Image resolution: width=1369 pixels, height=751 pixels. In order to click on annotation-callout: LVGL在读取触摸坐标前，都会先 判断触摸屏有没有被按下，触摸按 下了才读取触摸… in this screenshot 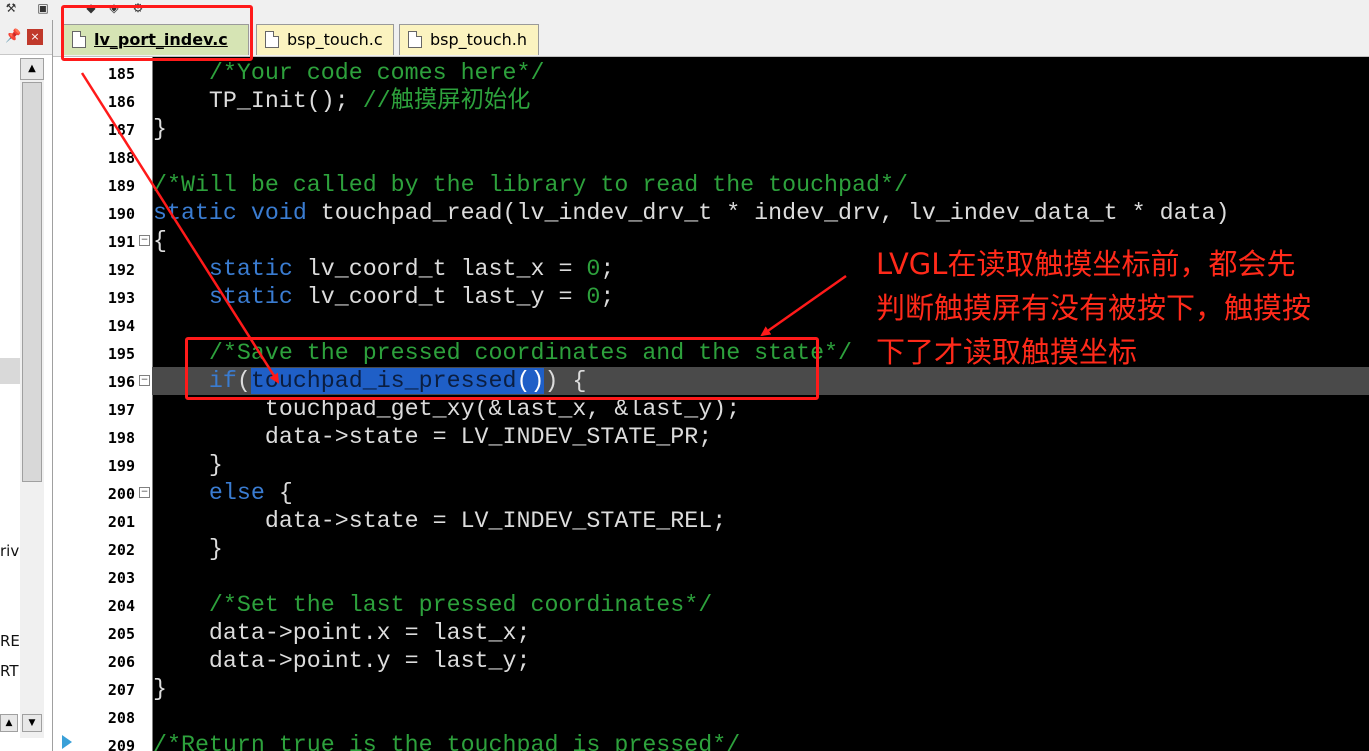, I will do `click(1094, 308)`.